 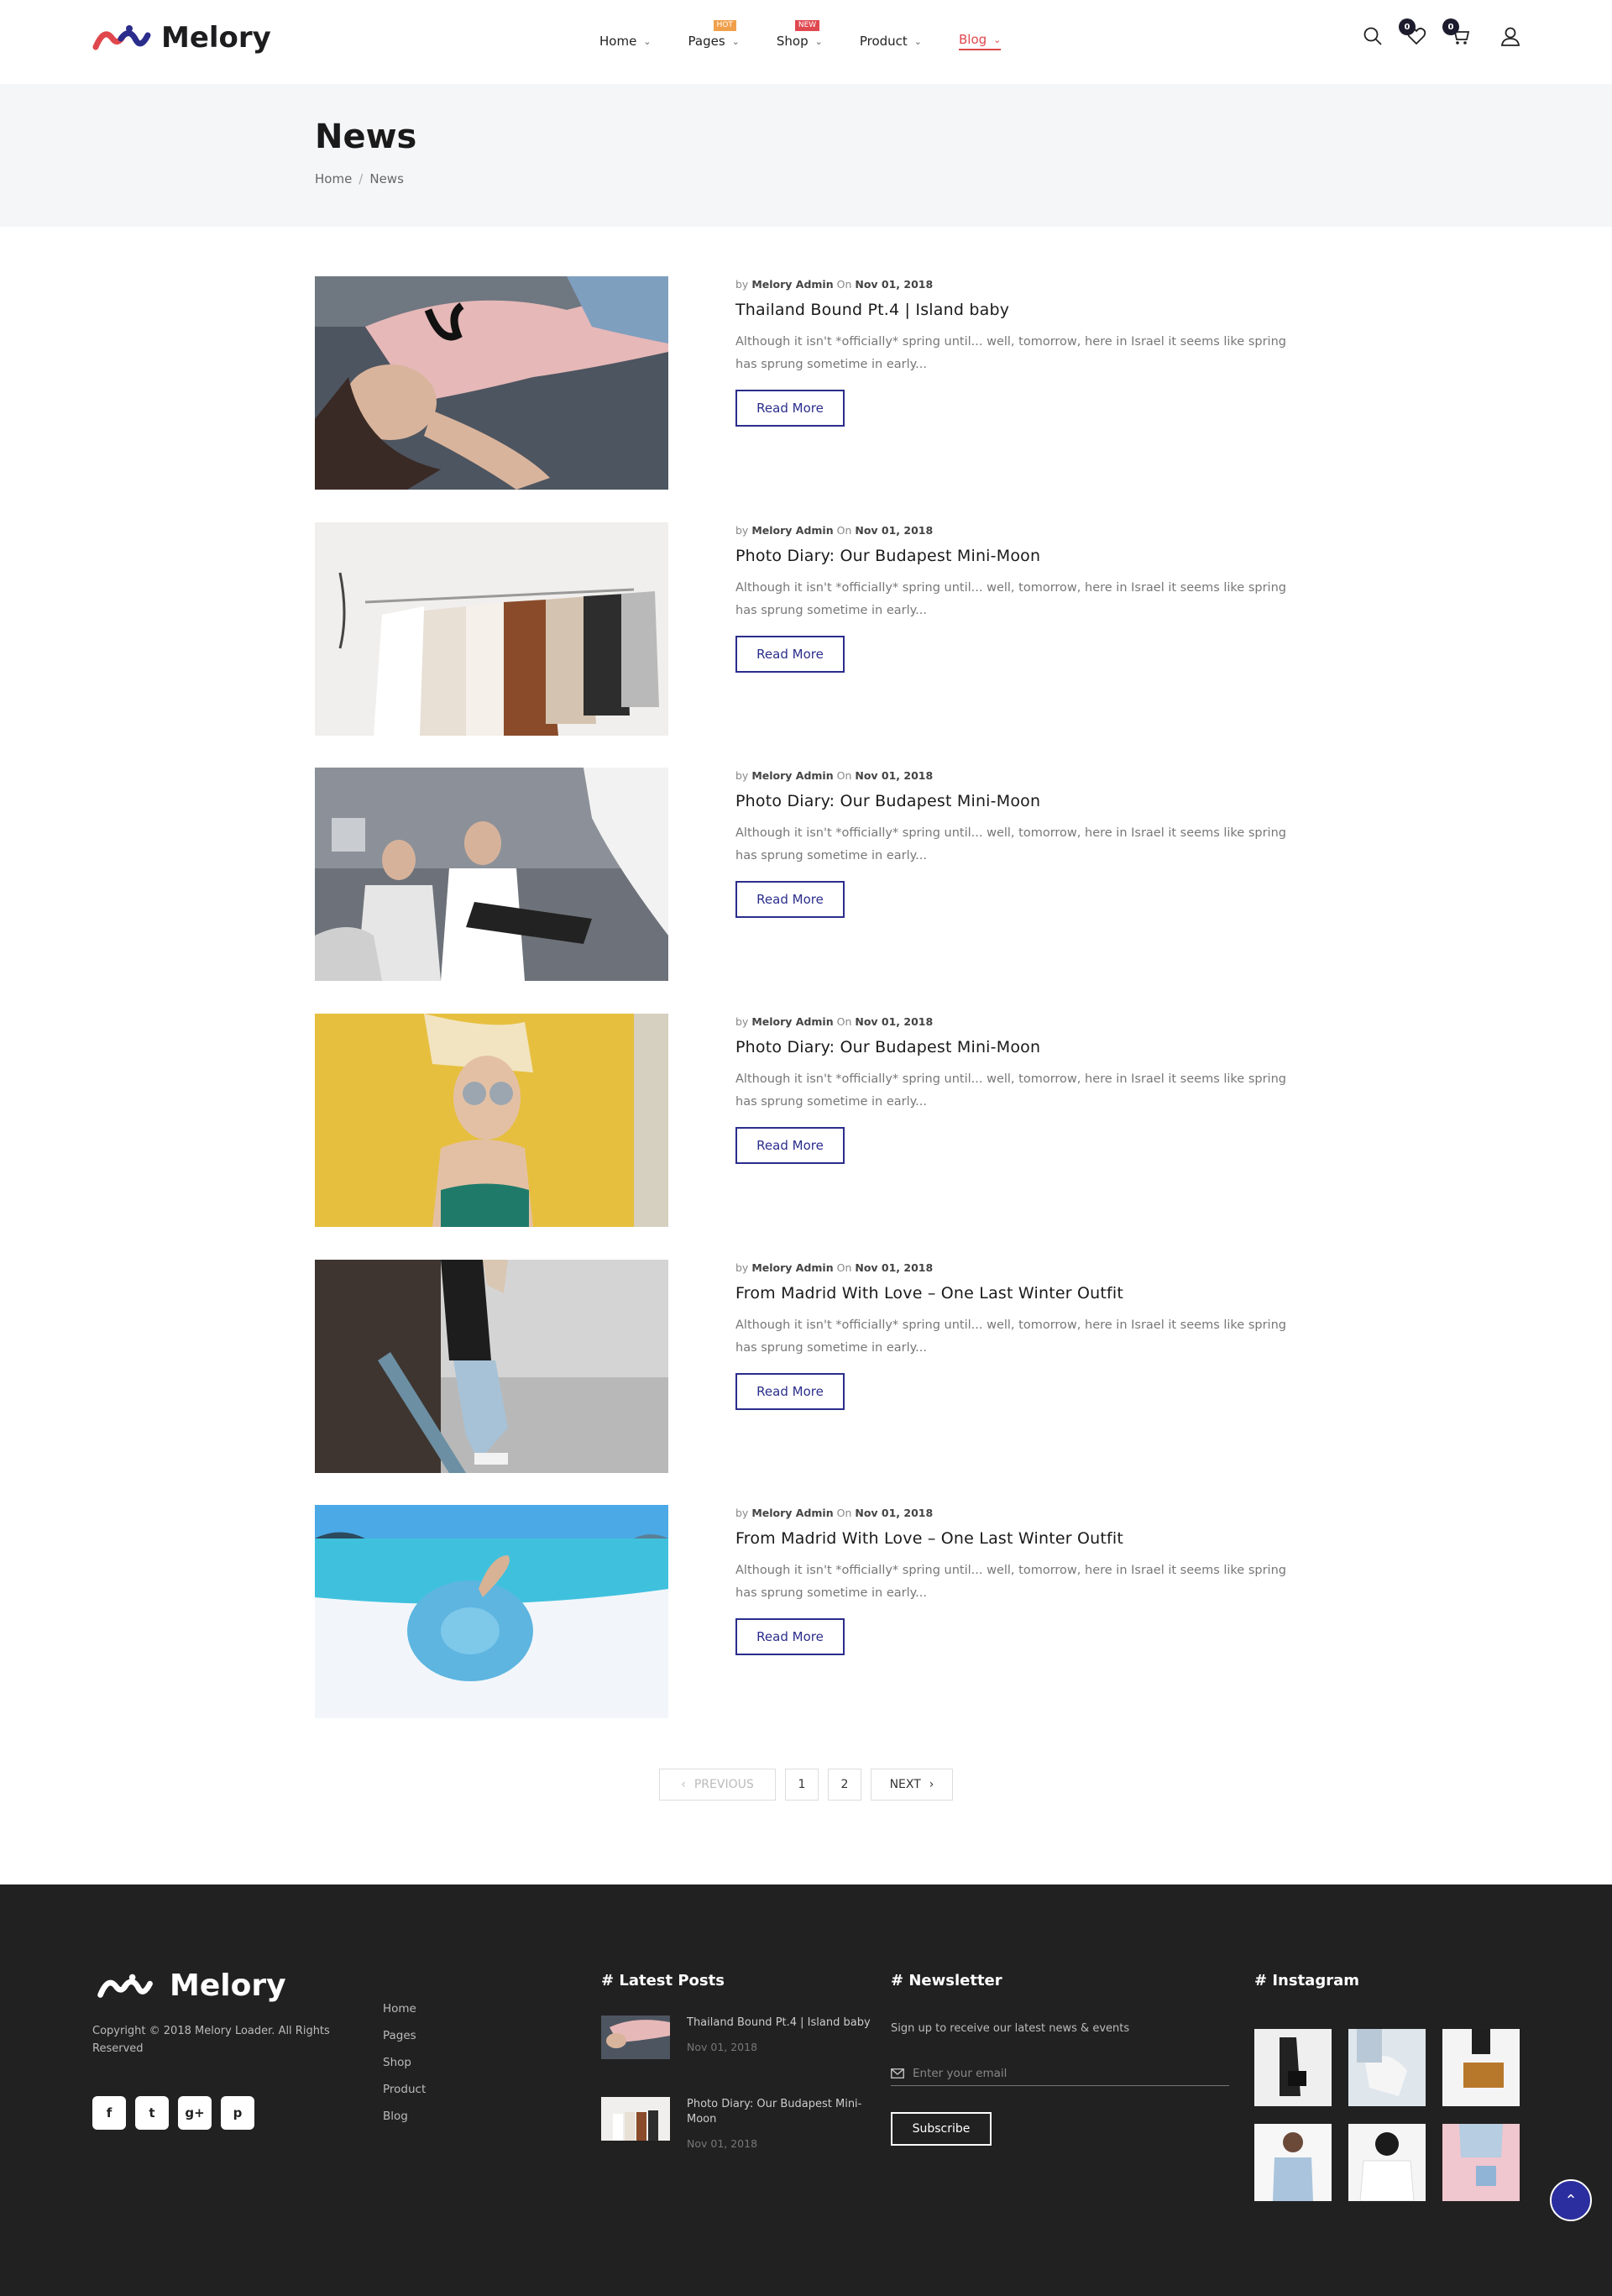 What do you see at coordinates (891, 41) in the screenshot?
I see `nav-product: Product ⌄` at bounding box center [891, 41].